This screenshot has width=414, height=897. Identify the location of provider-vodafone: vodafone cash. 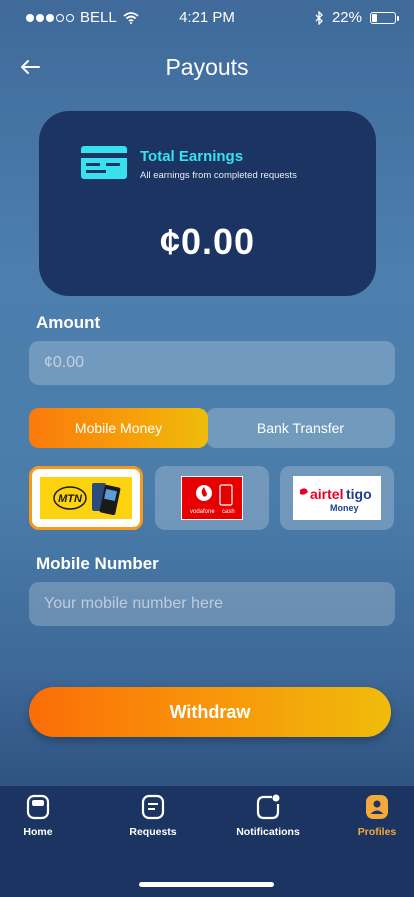
(212, 498).